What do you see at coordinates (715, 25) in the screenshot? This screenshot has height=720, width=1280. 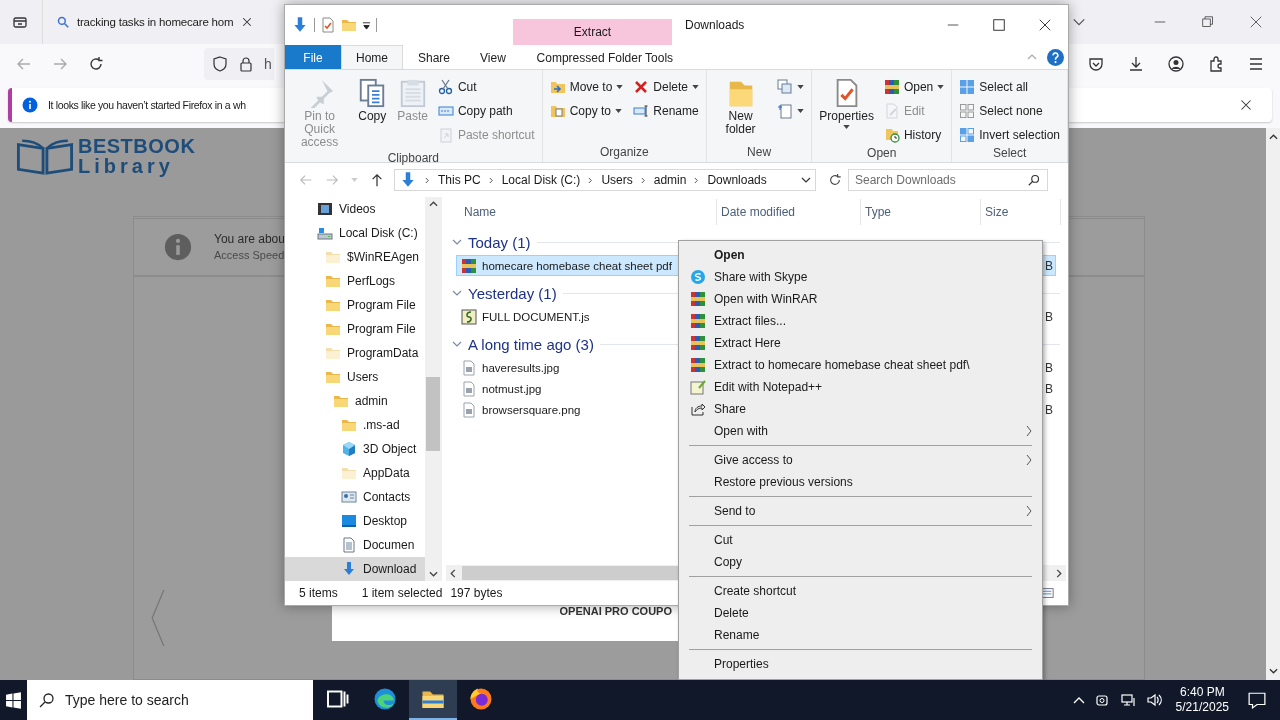 I see `window-title: Downloads` at bounding box center [715, 25].